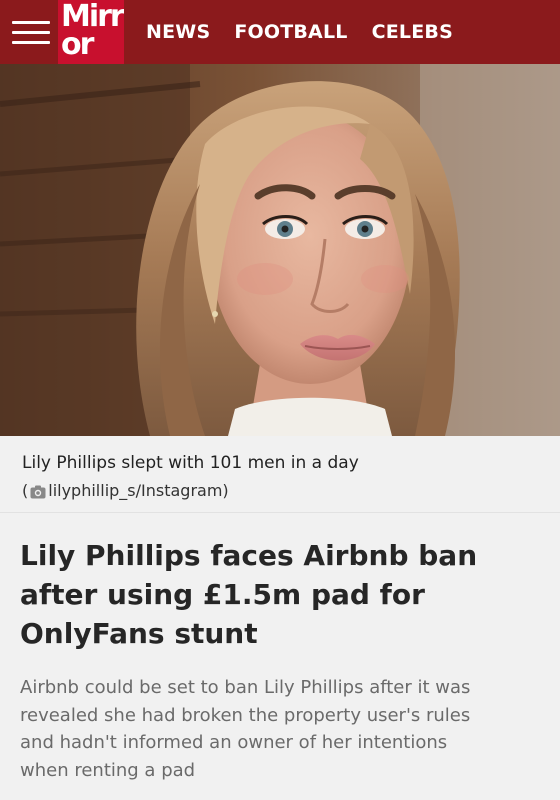  I want to click on main-nav: NEWS FOOTBALL CELEBS, so click(311, 32).